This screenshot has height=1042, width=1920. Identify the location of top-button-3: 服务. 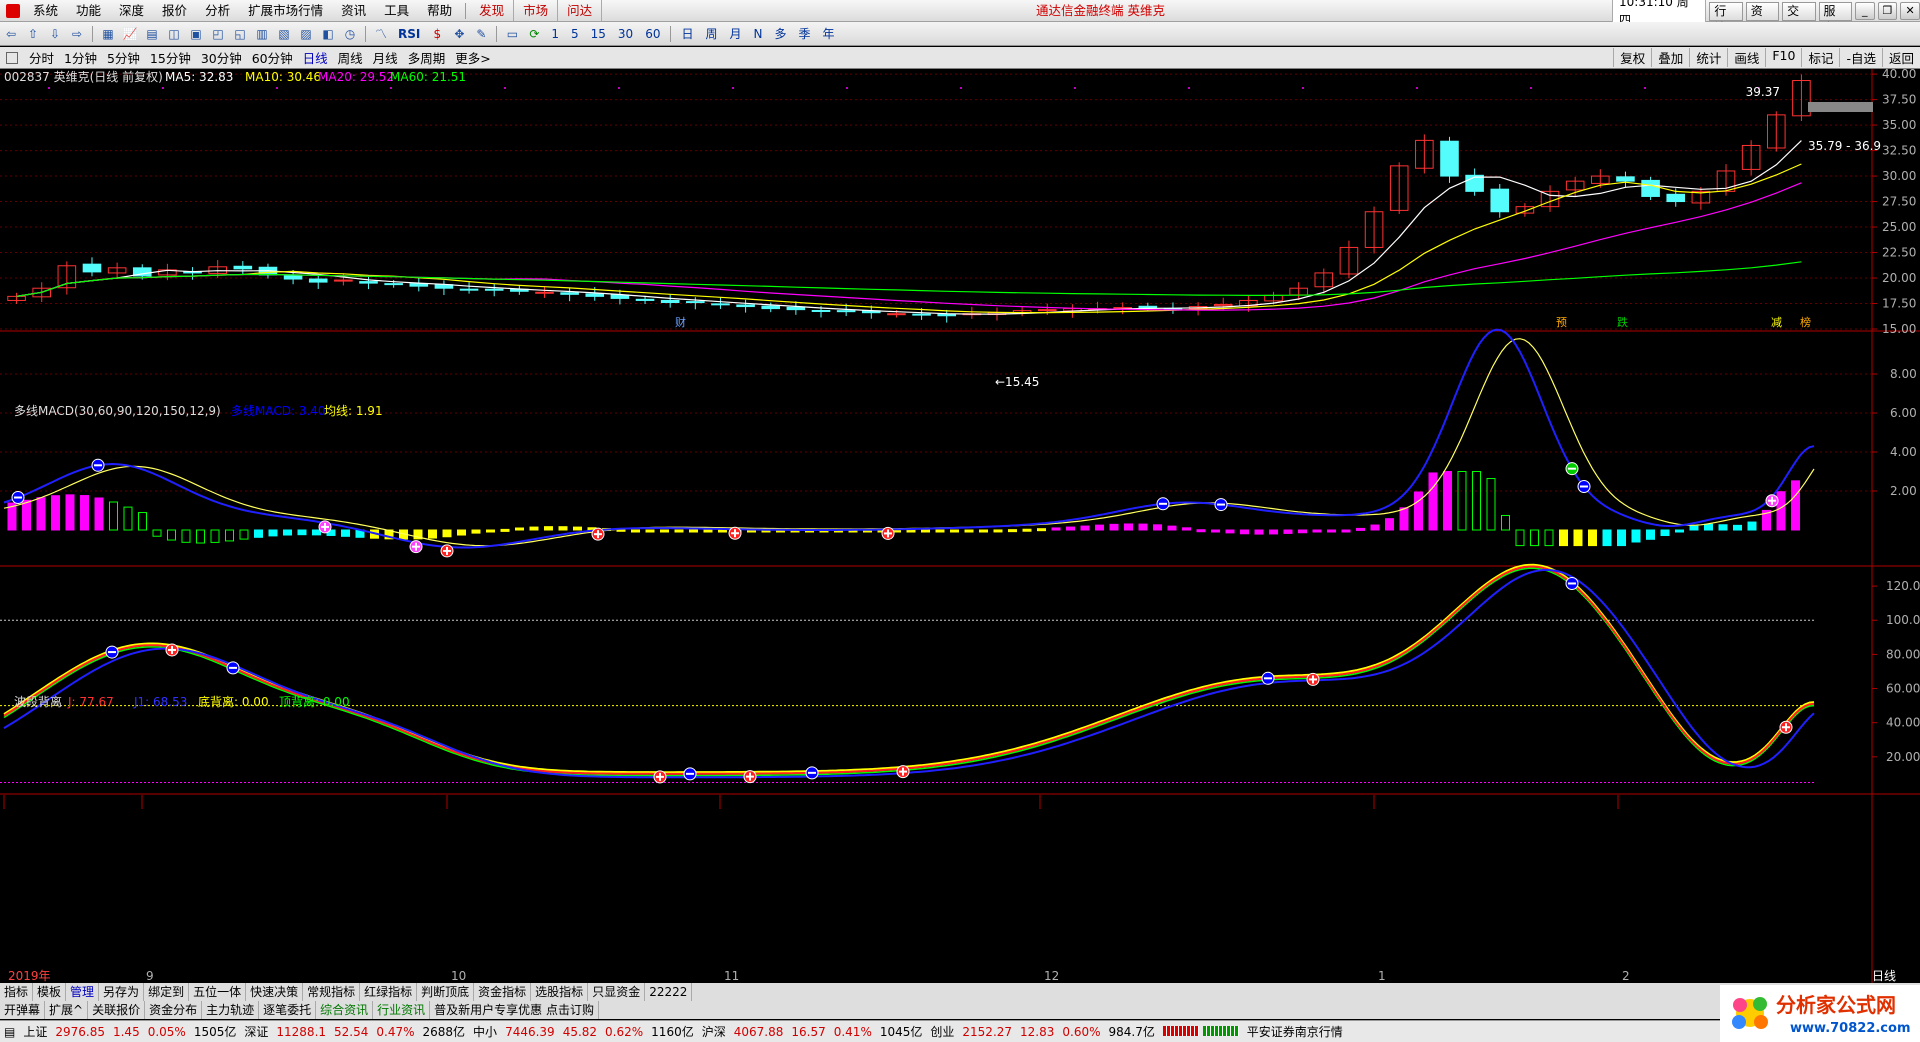
(1835, 18).